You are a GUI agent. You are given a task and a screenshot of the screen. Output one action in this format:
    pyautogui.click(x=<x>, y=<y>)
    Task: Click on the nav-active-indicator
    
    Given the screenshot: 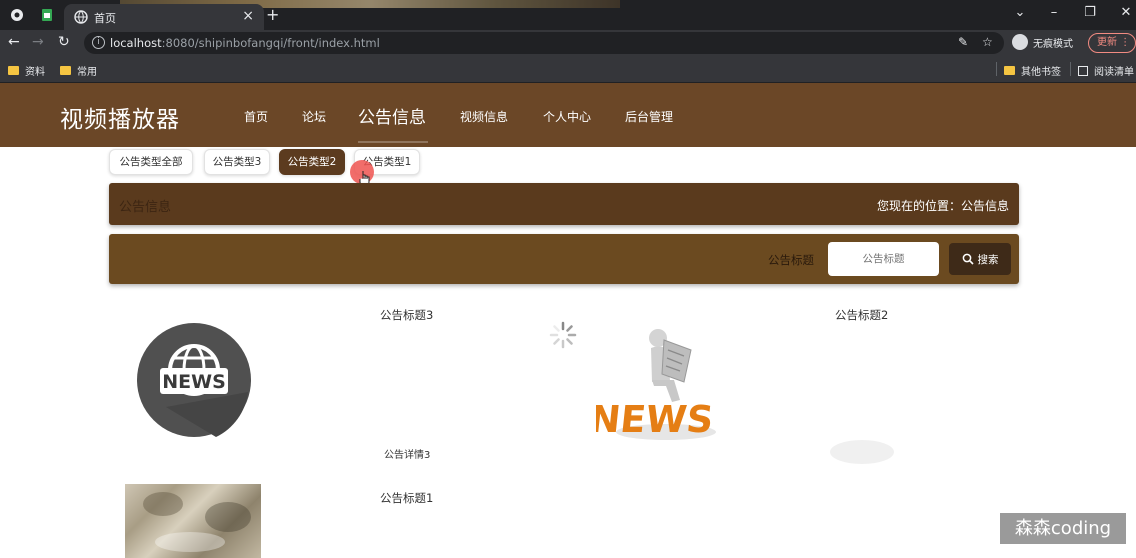 What is the action you would take?
    pyautogui.click(x=393, y=142)
    